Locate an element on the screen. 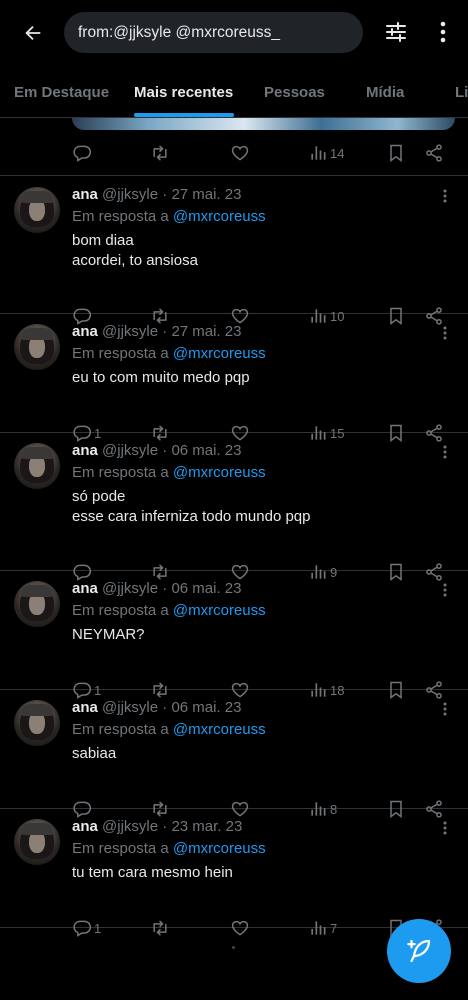 The image size is (468, 1000). tweet-media is located at coordinates (263, 124).